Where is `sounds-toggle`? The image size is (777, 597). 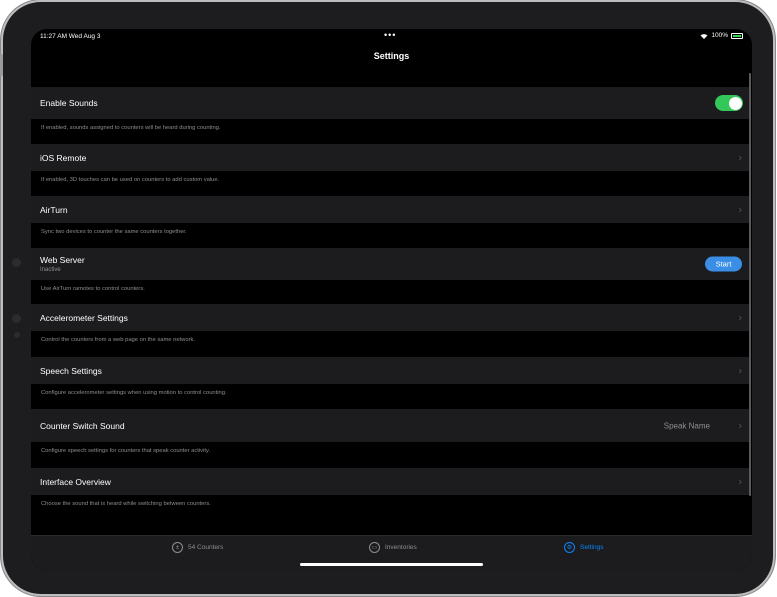 sounds-toggle is located at coordinates (729, 103).